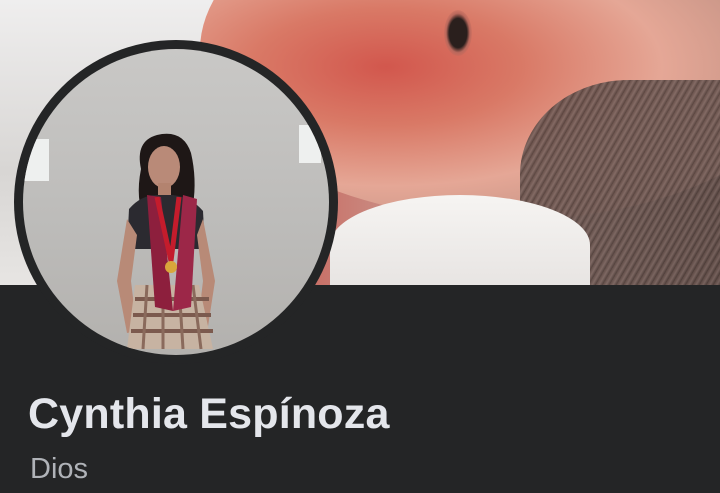 The image size is (720, 493). What do you see at coordinates (166, 241) in the screenshot?
I see `graduate-figure` at bounding box center [166, 241].